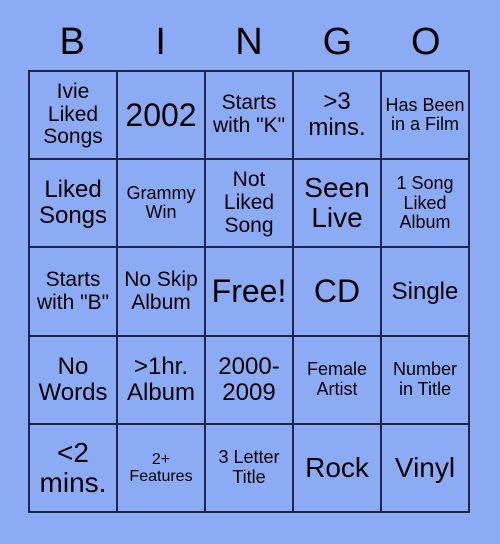  I want to click on bingo-cell-n5: 3 Letter Title, so click(250, 469).